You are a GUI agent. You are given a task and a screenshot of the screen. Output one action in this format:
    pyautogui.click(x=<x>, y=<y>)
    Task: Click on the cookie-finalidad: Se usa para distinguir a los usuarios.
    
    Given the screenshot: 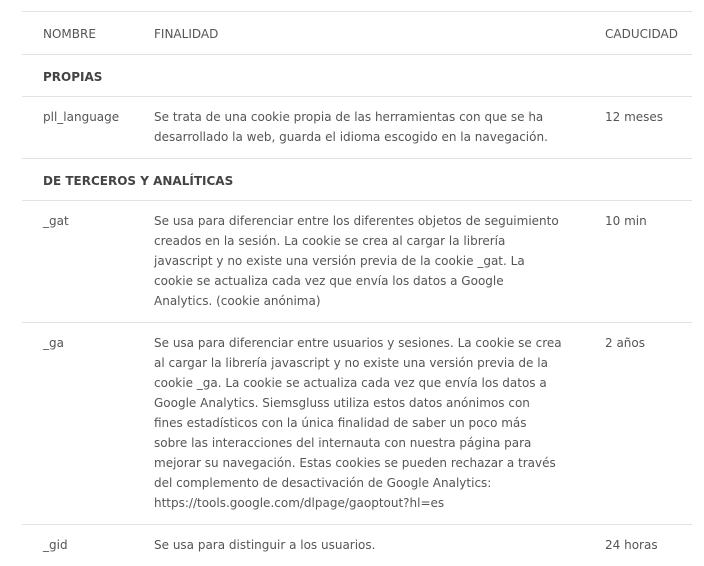 What is the action you would take?
    pyautogui.click(x=358, y=545)
    